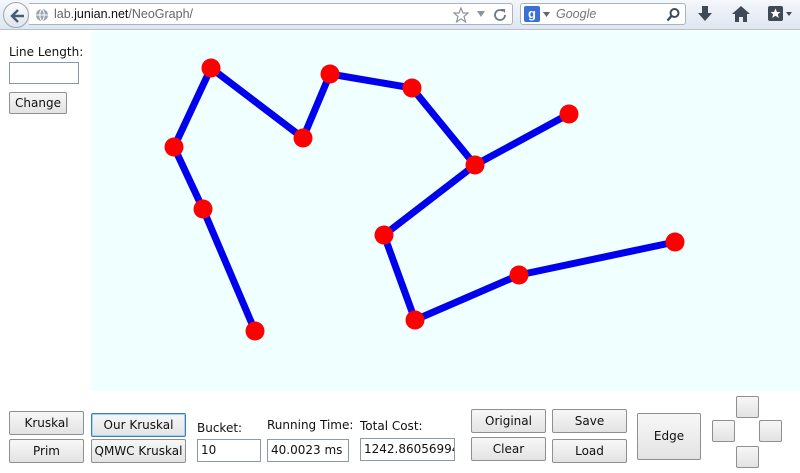 This screenshot has width=800, height=473. I want to click on globe-icon, so click(42, 15).